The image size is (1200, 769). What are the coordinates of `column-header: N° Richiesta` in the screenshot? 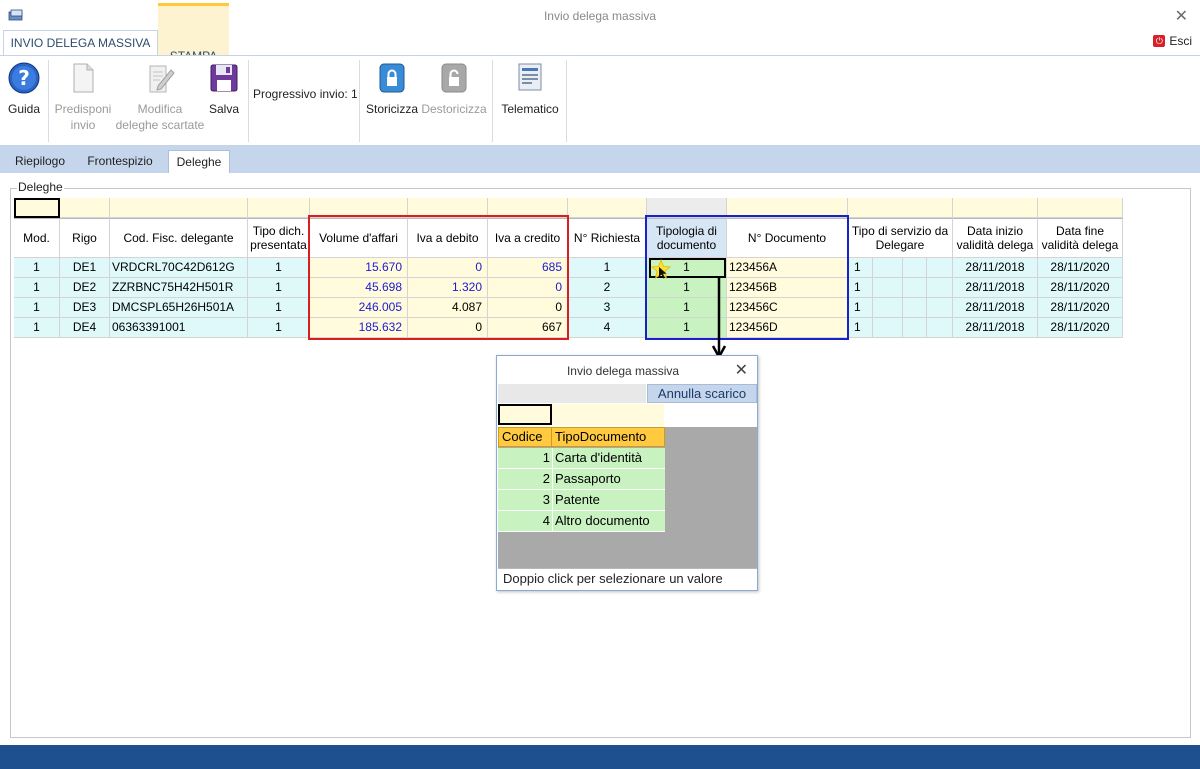 It's located at (607, 238).